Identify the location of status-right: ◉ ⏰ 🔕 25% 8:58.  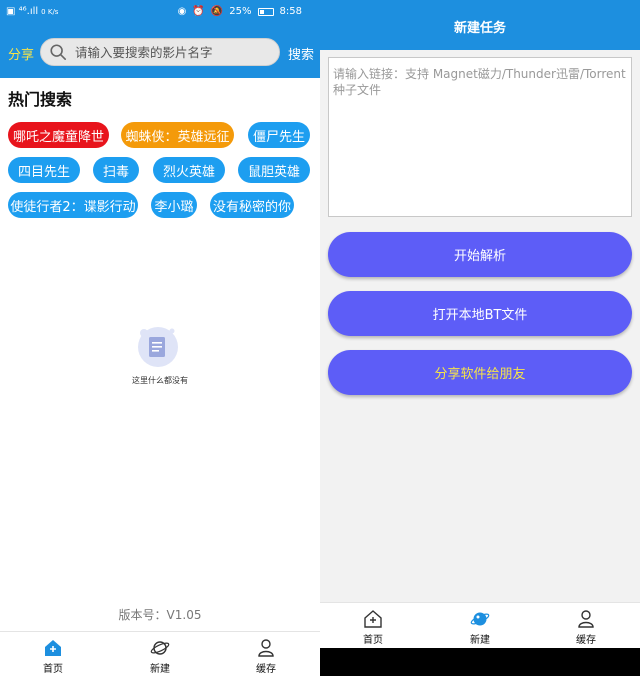
(240, 12).